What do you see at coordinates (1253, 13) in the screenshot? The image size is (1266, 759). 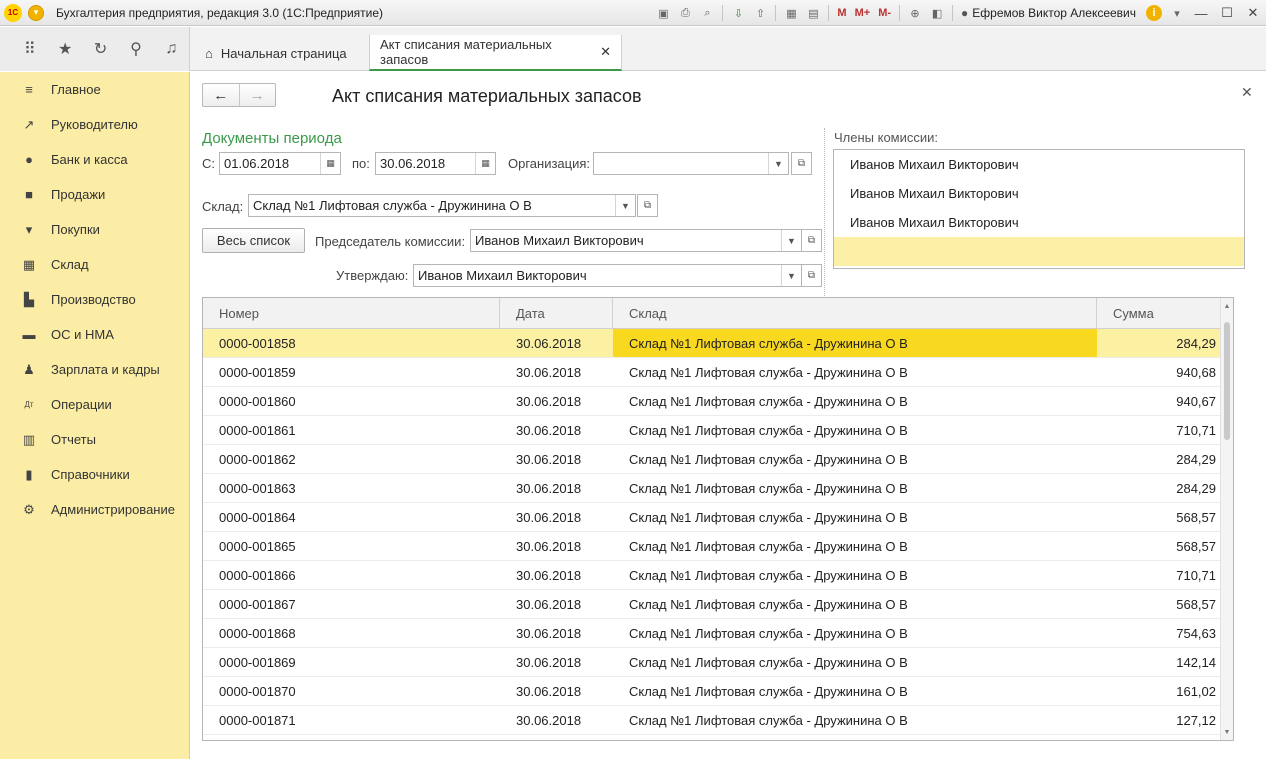 I see `close-window-button: ✕` at bounding box center [1253, 13].